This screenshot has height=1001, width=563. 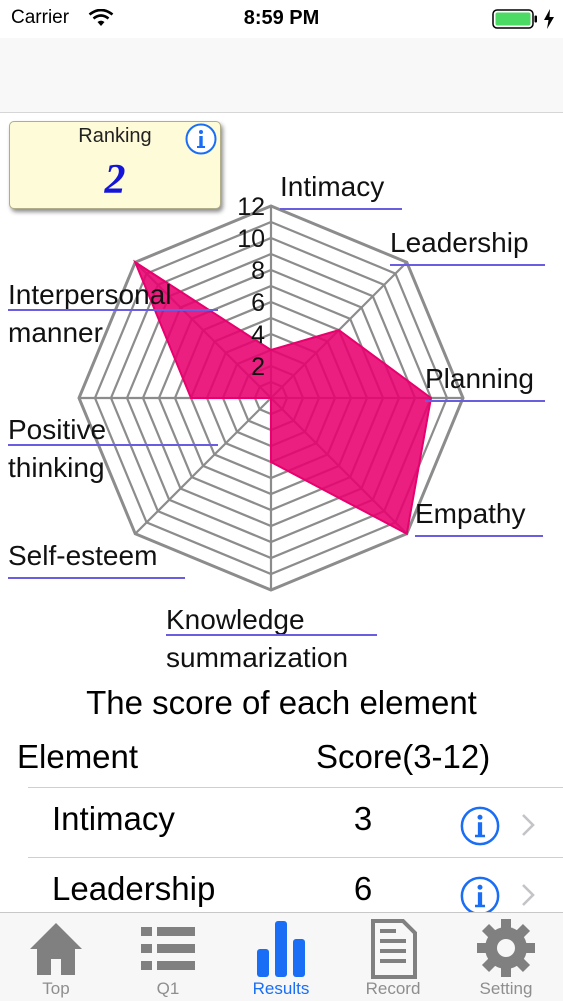 I want to click on radar-label-text: manner, so click(x=55, y=332).